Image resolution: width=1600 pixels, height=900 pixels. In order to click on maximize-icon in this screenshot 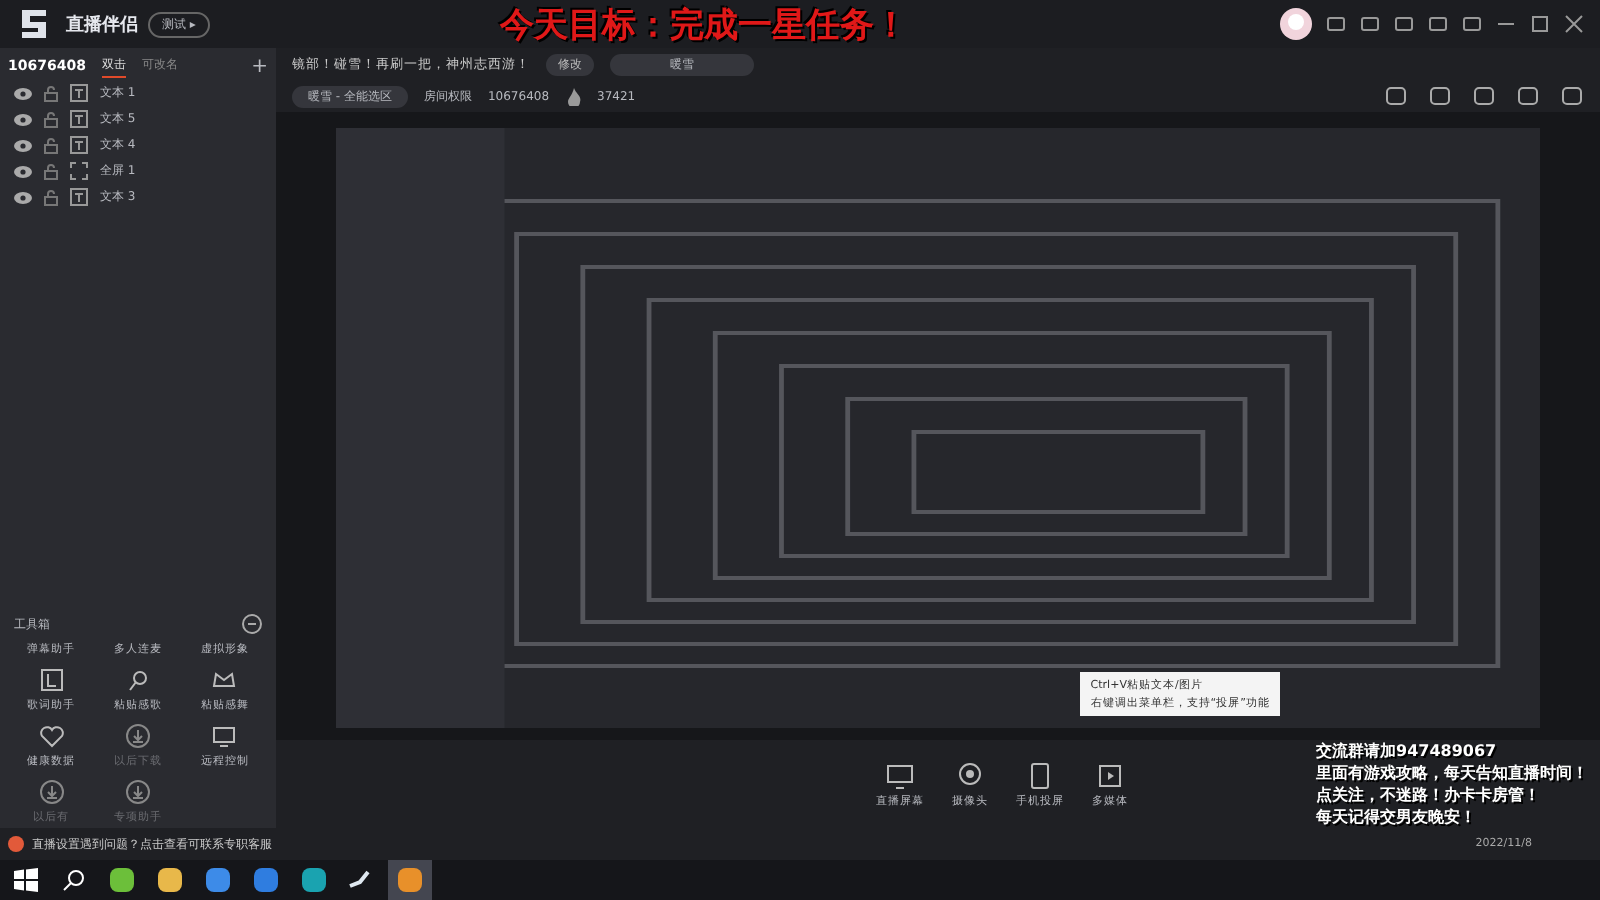, I will do `click(1540, 24)`.